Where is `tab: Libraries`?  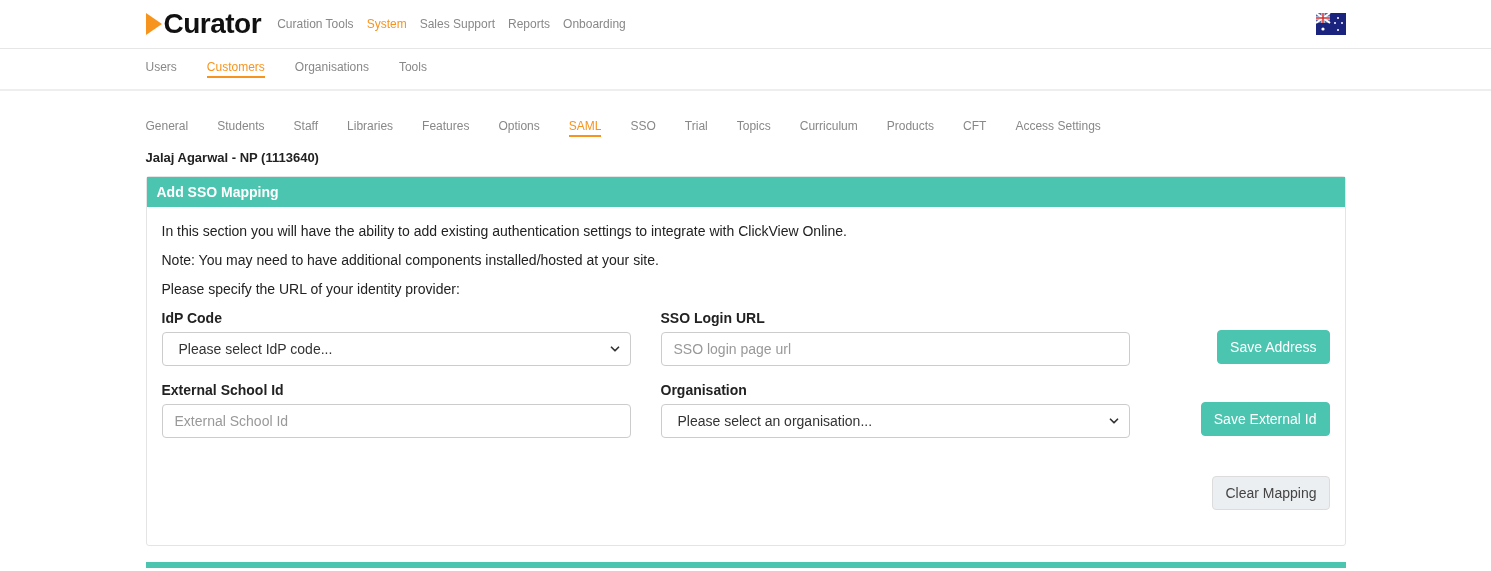 tab: Libraries is located at coordinates (370, 128).